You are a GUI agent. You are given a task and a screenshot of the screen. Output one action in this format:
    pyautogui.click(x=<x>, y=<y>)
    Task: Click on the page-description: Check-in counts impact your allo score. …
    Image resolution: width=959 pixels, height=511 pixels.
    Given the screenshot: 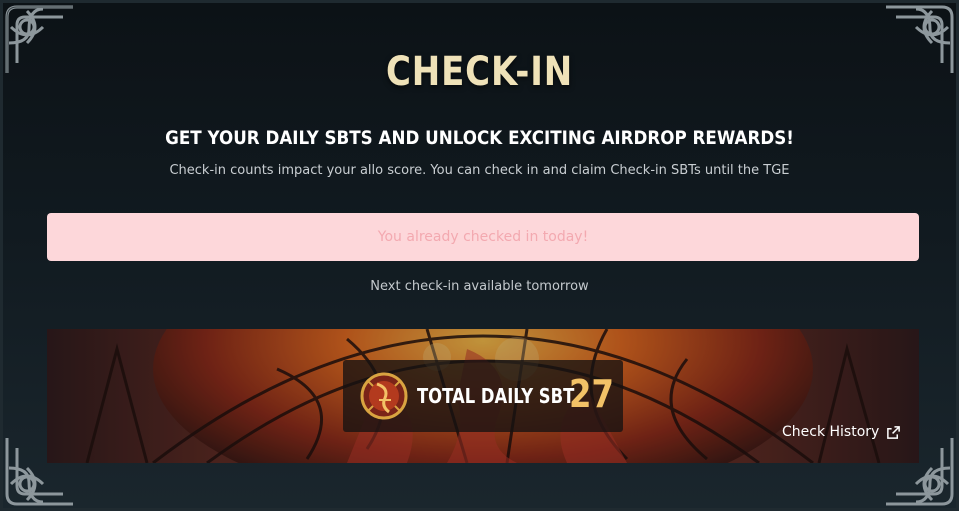 What is the action you would take?
    pyautogui.click(x=479, y=170)
    